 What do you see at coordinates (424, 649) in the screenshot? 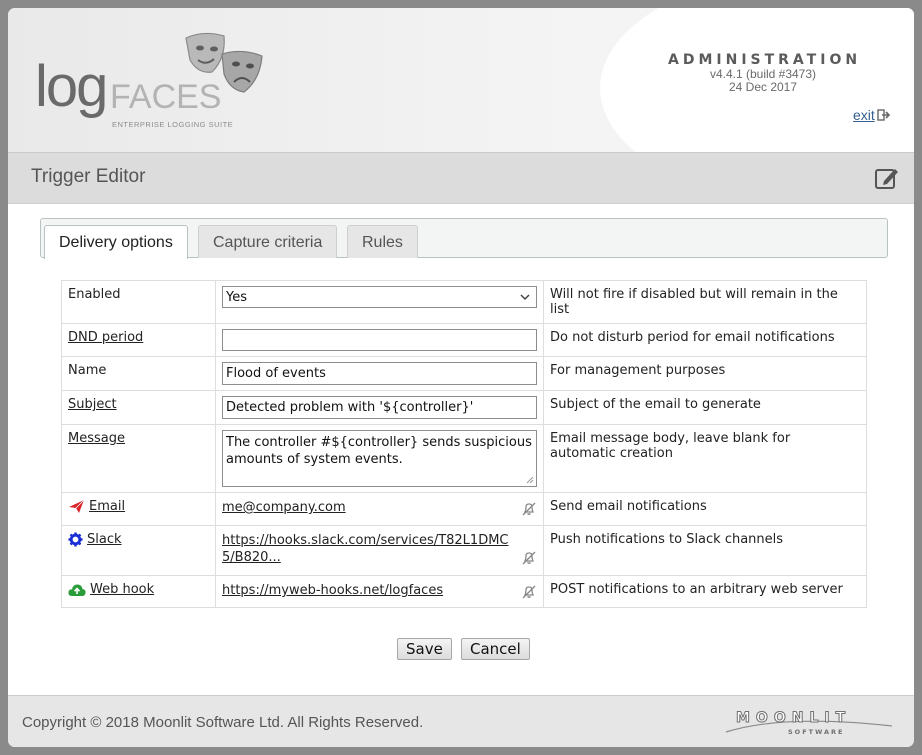
I see `save-button: Save` at bounding box center [424, 649].